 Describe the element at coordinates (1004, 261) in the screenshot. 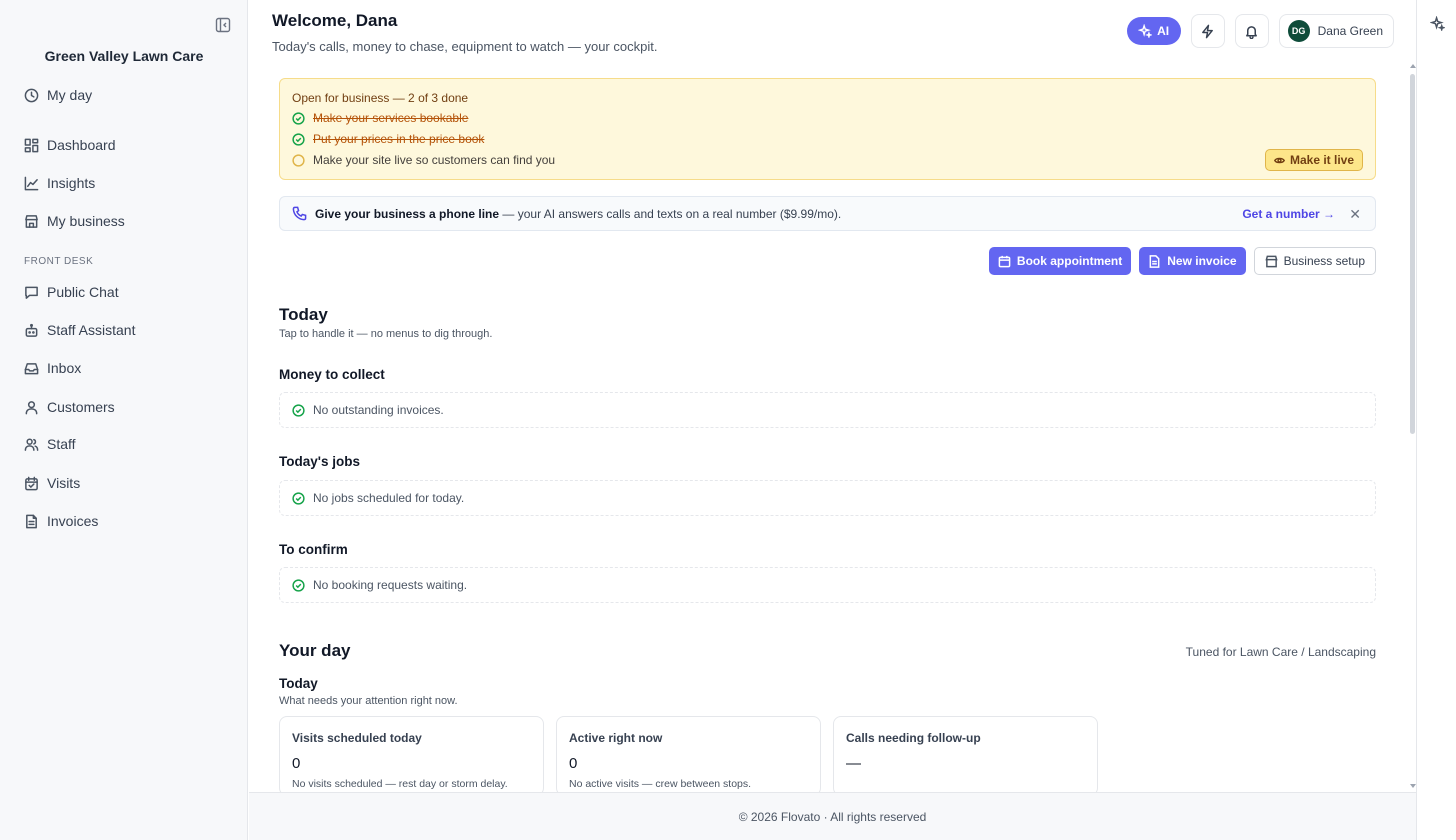

I see `calendar-icon` at that location.